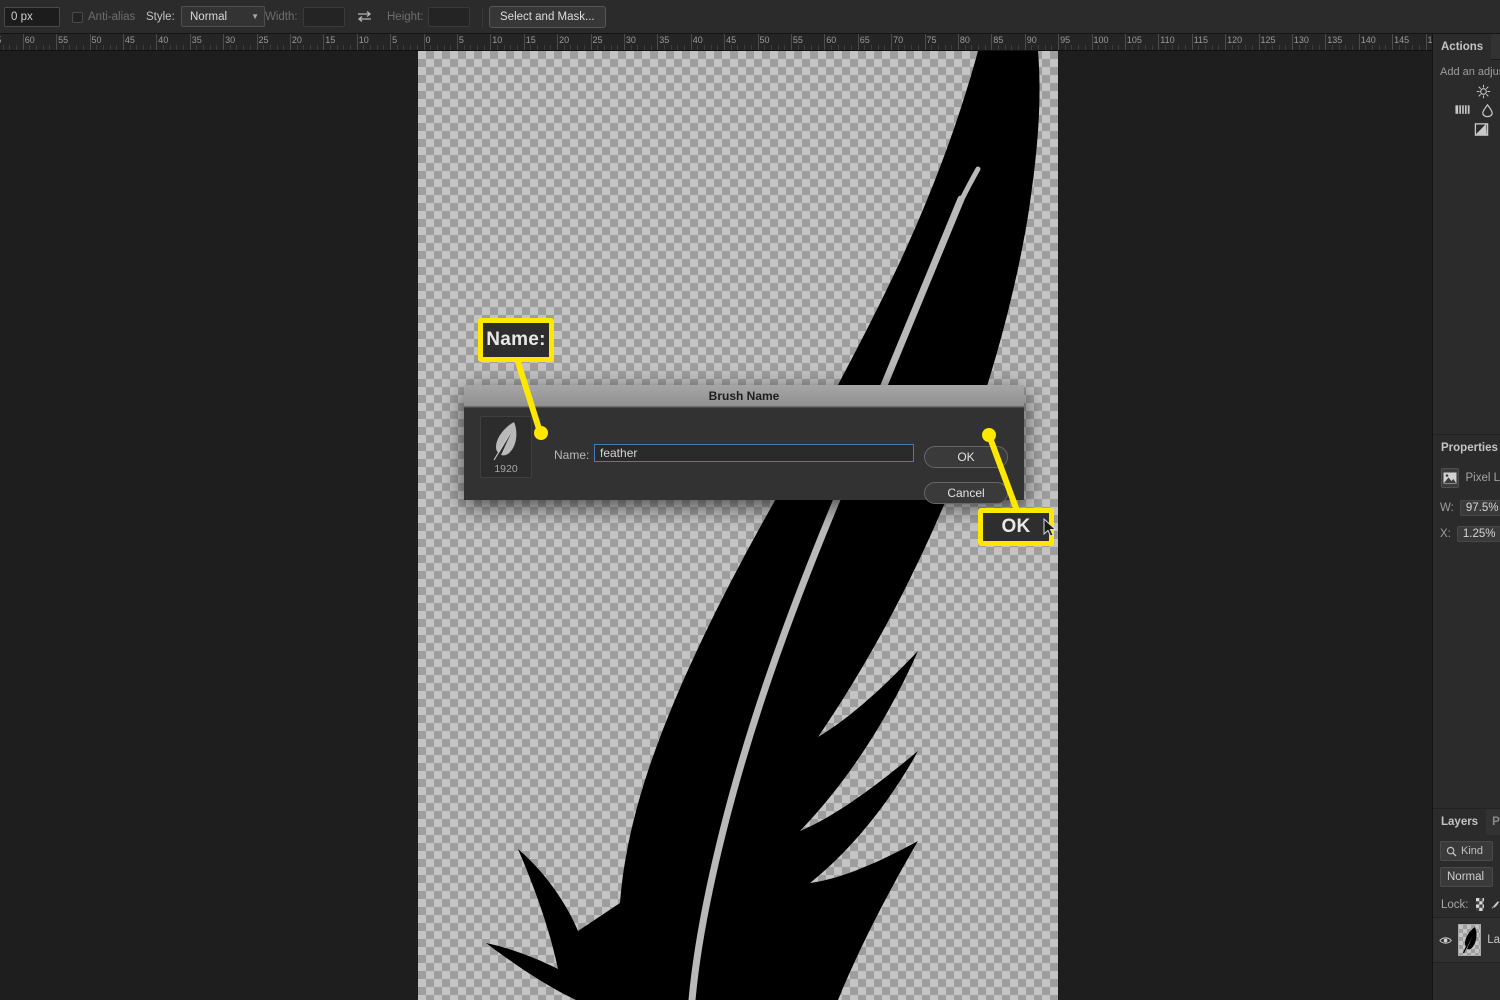 This screenshot has height=1000, width=1500. What do you see at coordinates (1472, 851) in the screenshot?
I see `layer-filter-label: Kind` at bounding box center [1472, 851].